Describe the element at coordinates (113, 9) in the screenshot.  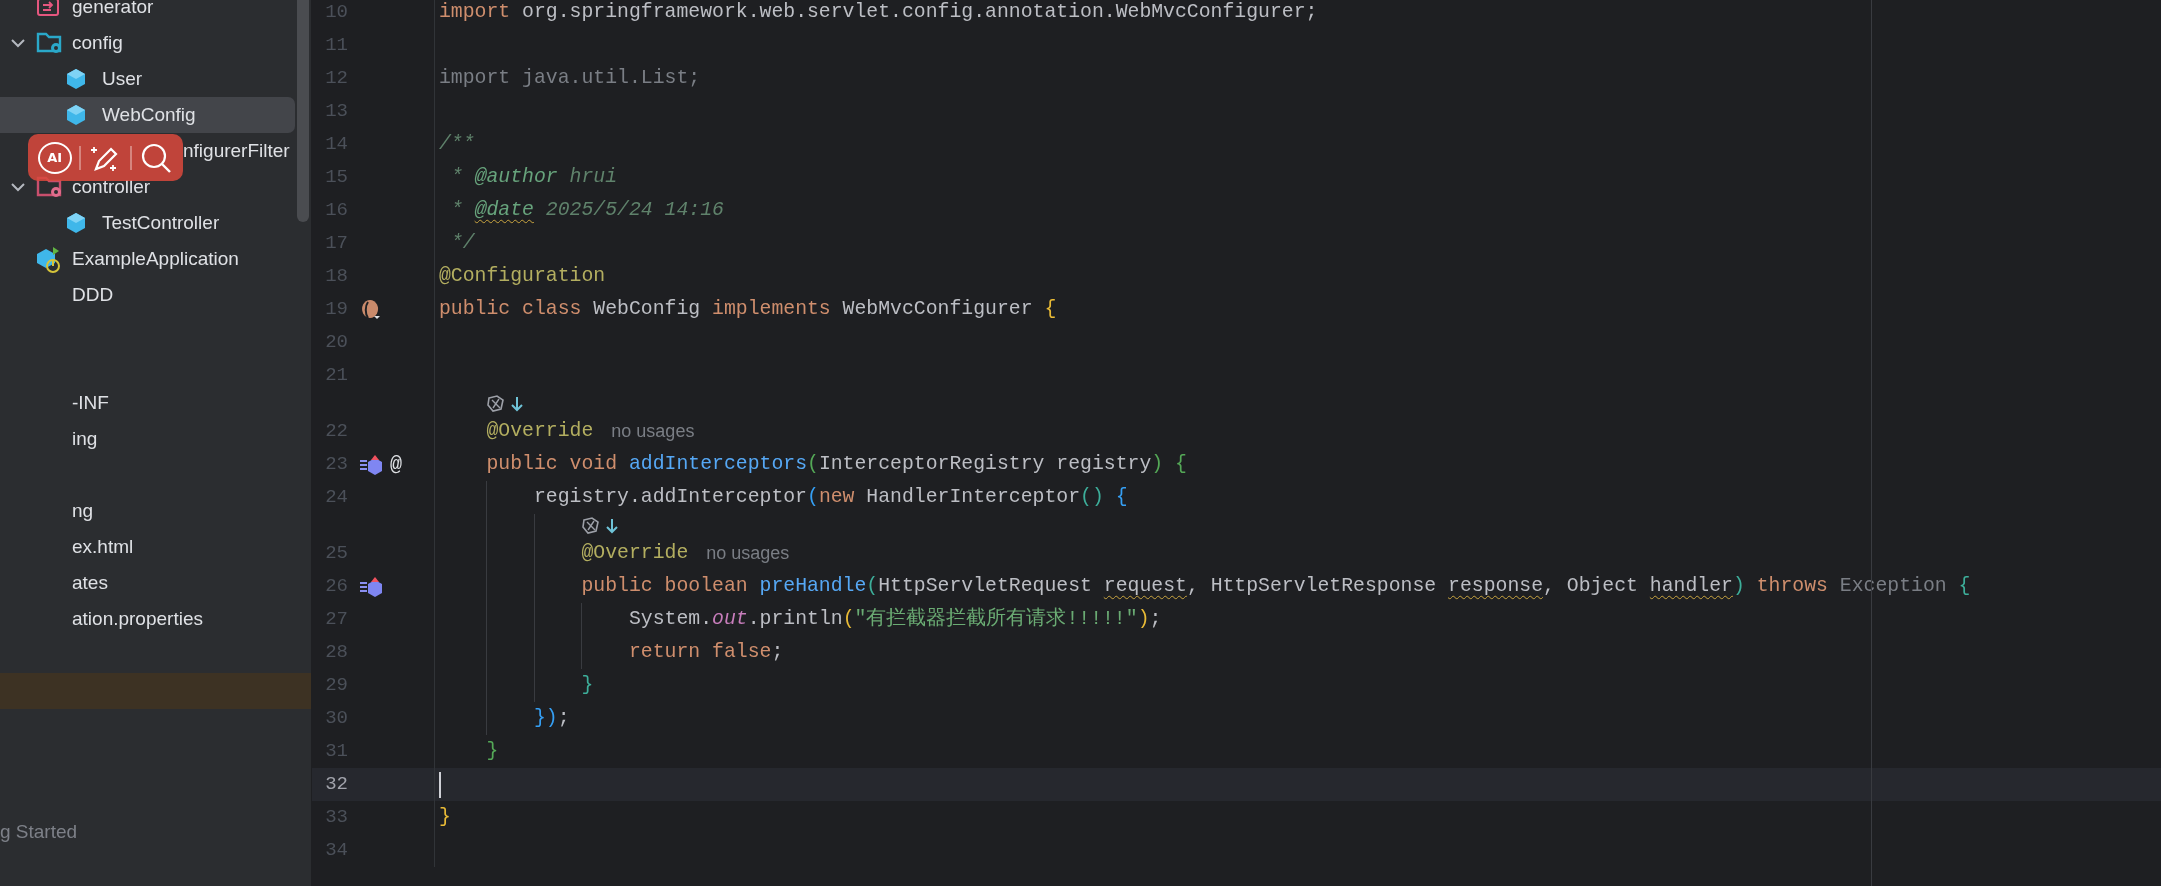
I see `item-label: generator` at that location.